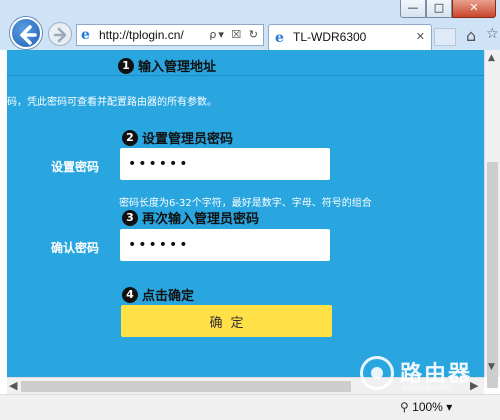  What do you see at coordinates (75, 167) in the screenshot?
I see `password-label: 设置密码` at bounding box center [75, 167].